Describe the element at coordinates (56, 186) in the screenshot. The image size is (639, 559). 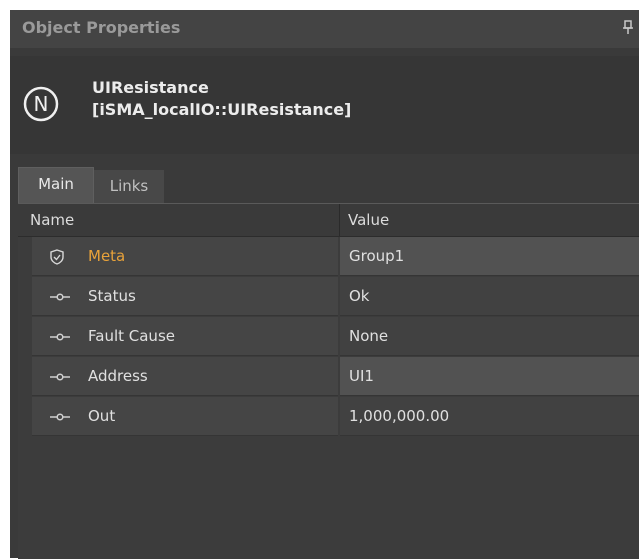
I see `tab-main: Main` at that location.